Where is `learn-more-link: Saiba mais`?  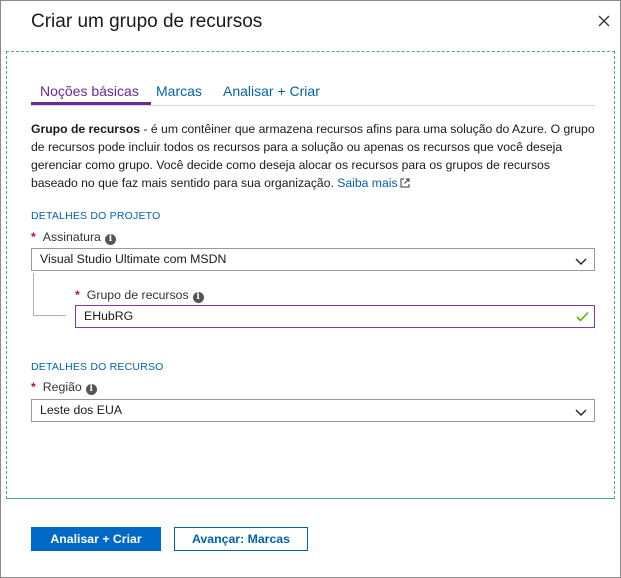
learn-more-link: Saiba mais is located at coordinates (373, 184).